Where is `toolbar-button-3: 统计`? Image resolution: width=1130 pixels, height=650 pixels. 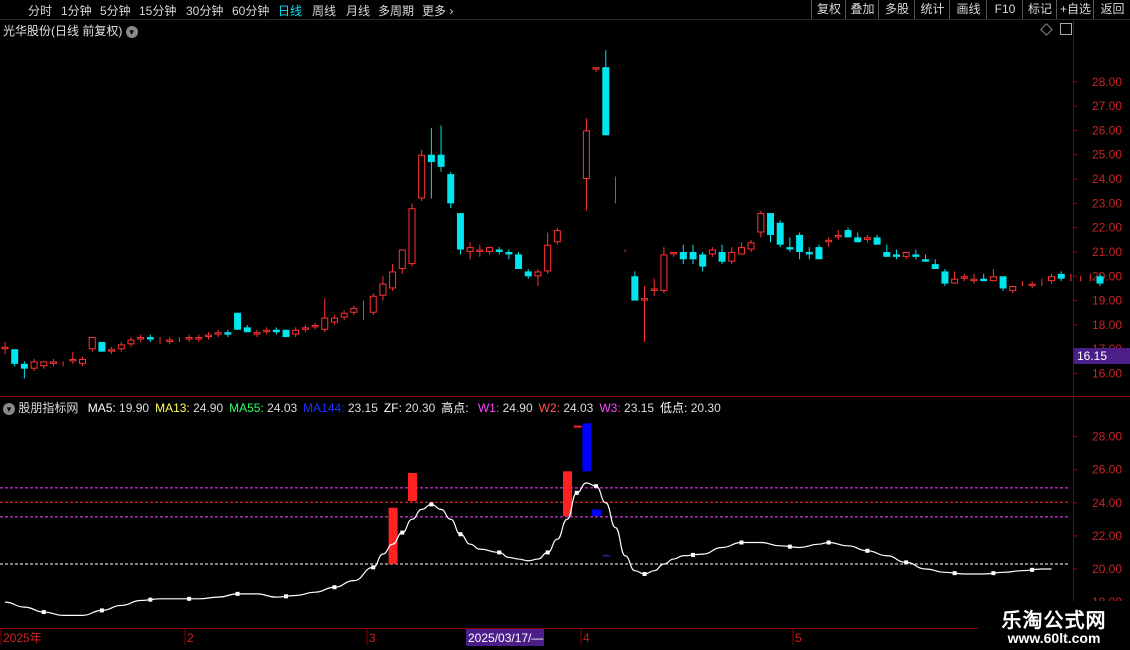
toolbar-button-3: 统计 is located at coordinates (932, 9).